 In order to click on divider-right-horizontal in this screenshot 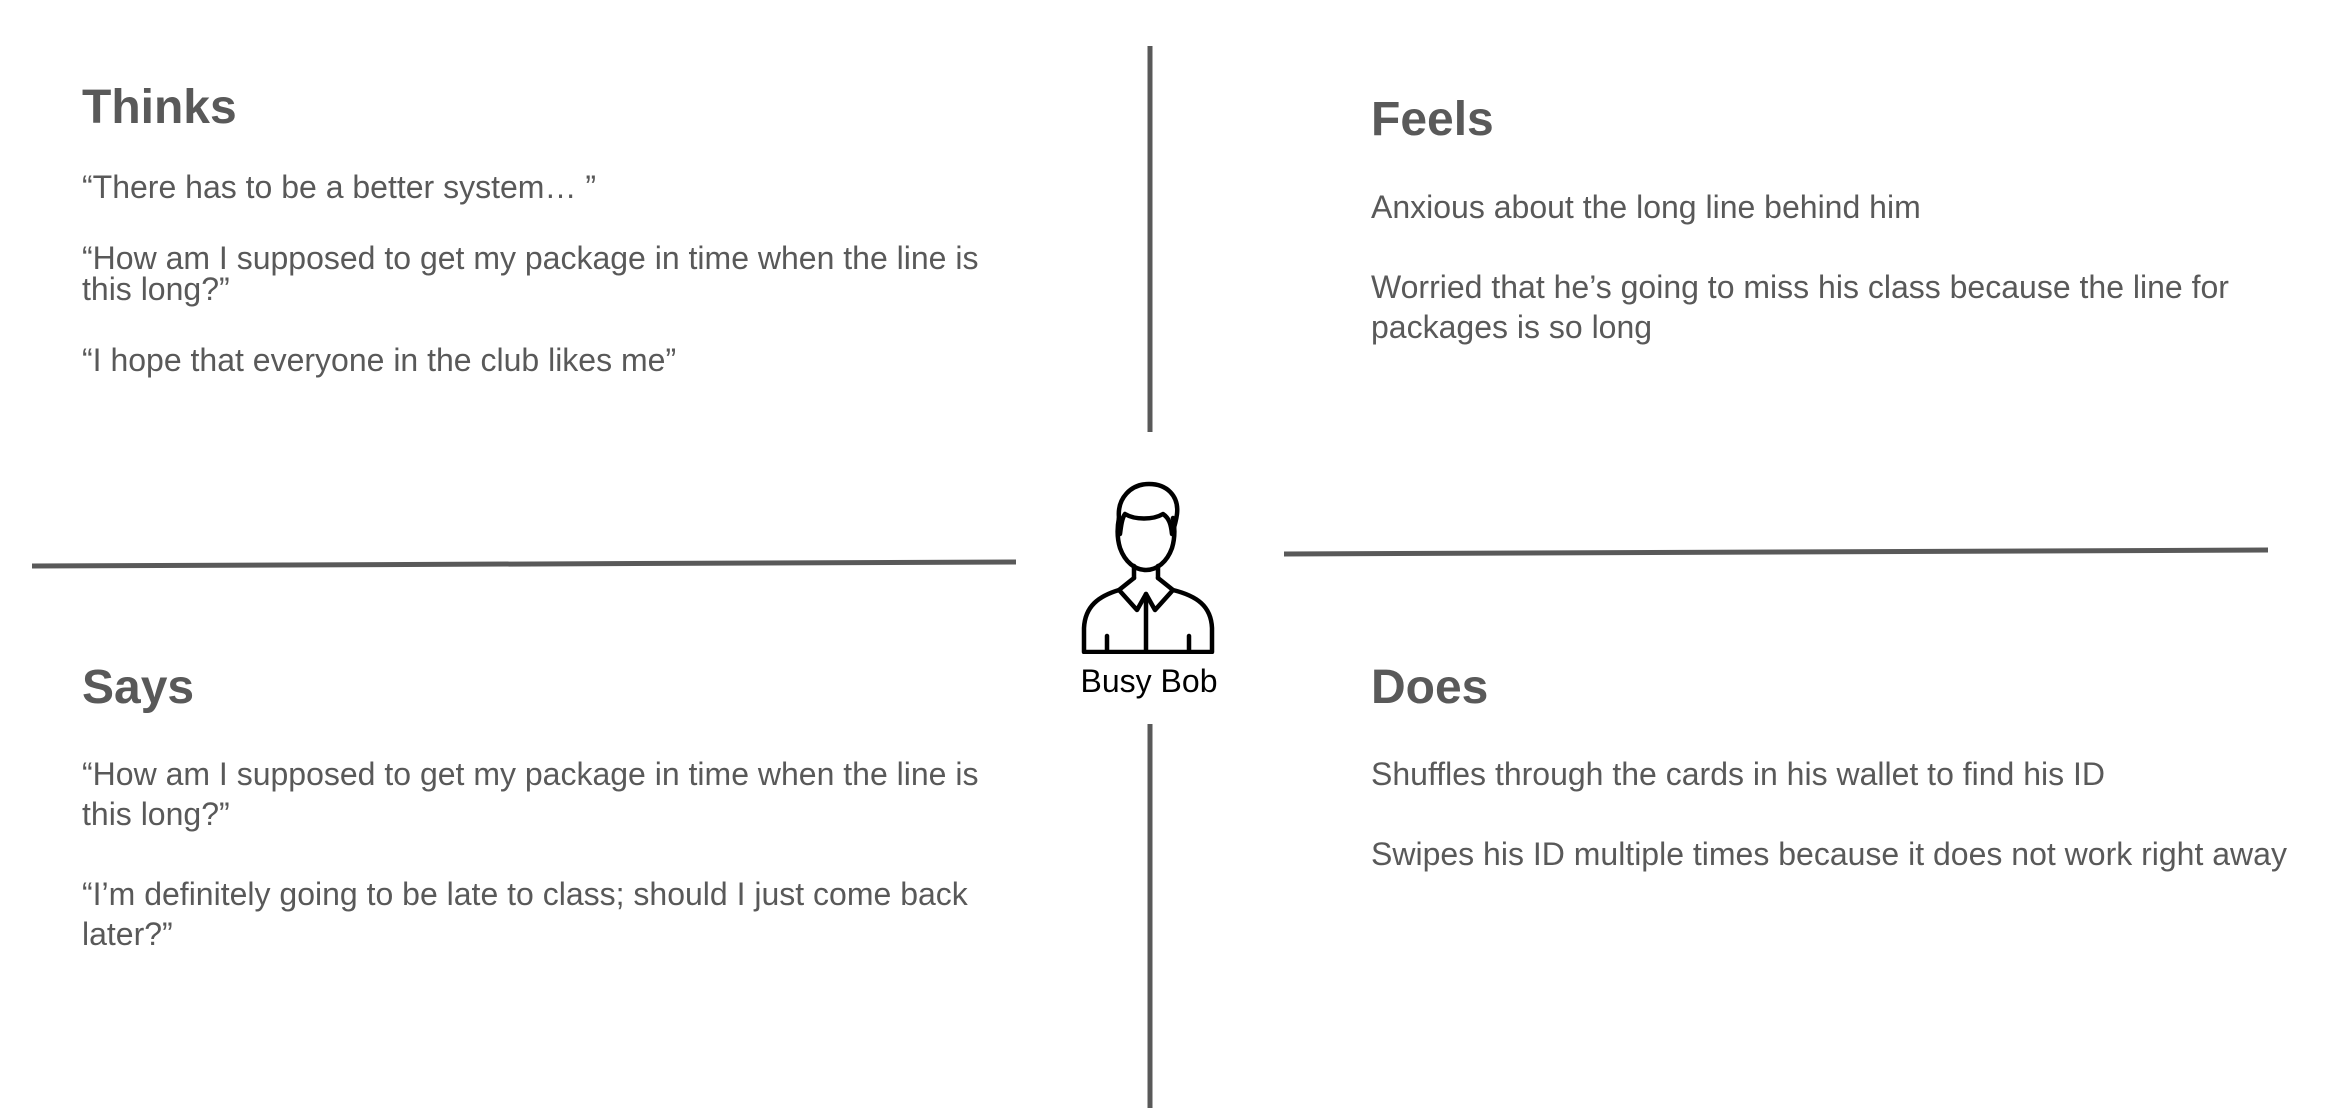, I will do `click(1776, 552)`.